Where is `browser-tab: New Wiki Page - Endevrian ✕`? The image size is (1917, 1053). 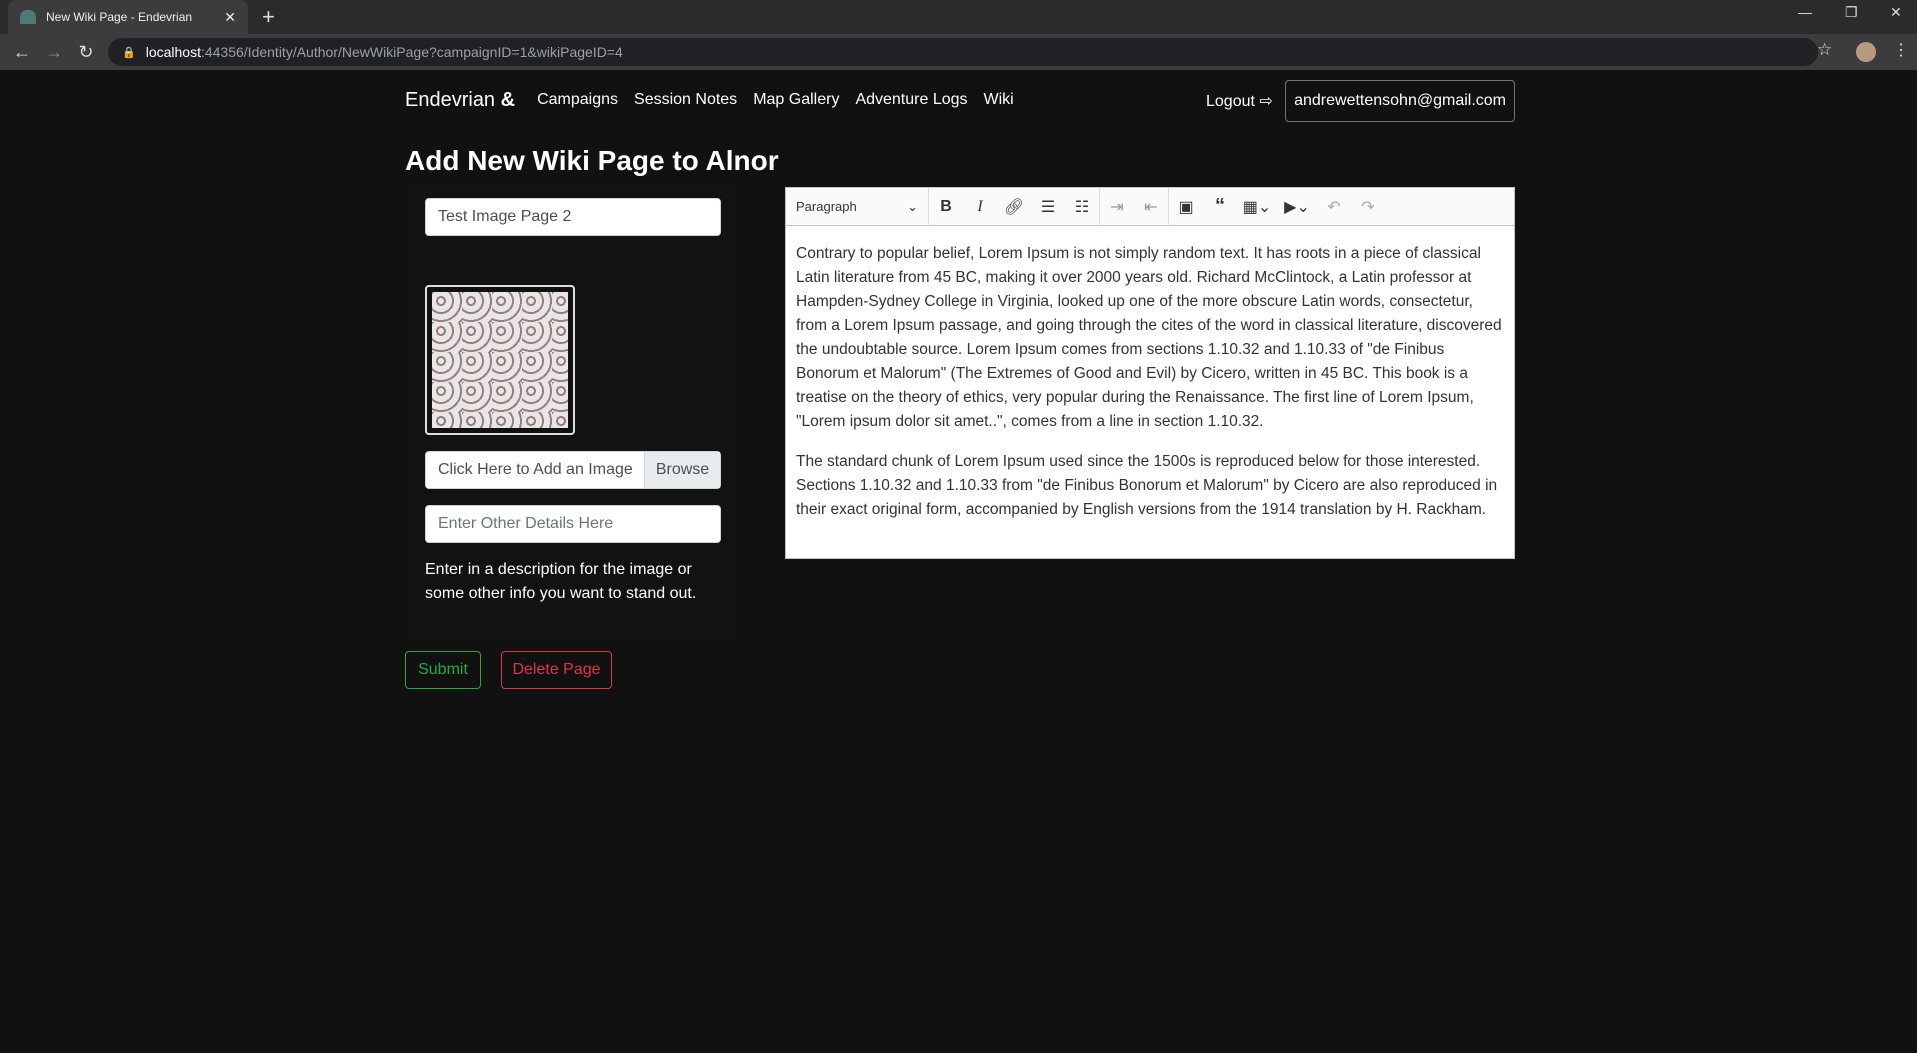
browser-tab: New Wiki Page - Endevrian ✕ is located at coordinates (128, 17).